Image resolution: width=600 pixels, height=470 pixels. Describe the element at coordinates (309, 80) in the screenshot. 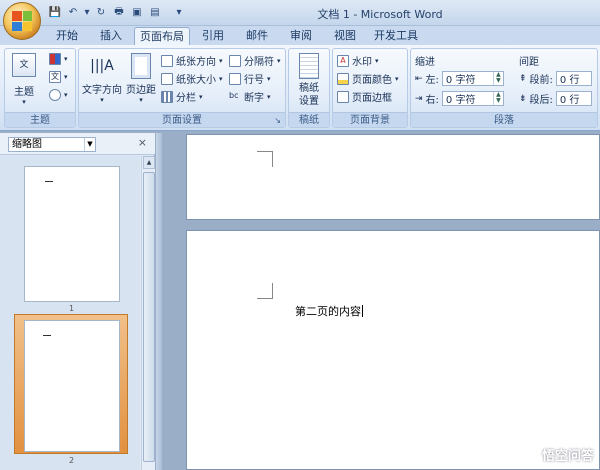

I see `draft-paper-button: 稿纸 设置` at that location.